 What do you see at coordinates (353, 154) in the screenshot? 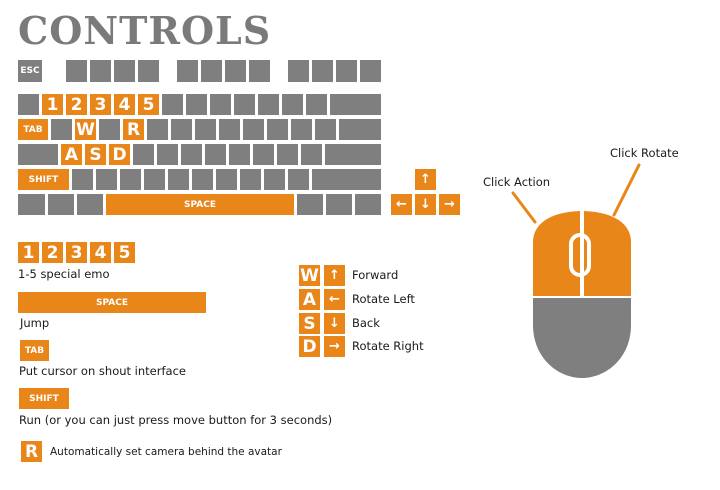
I see `key-enter` at bounding box center [353, 154].